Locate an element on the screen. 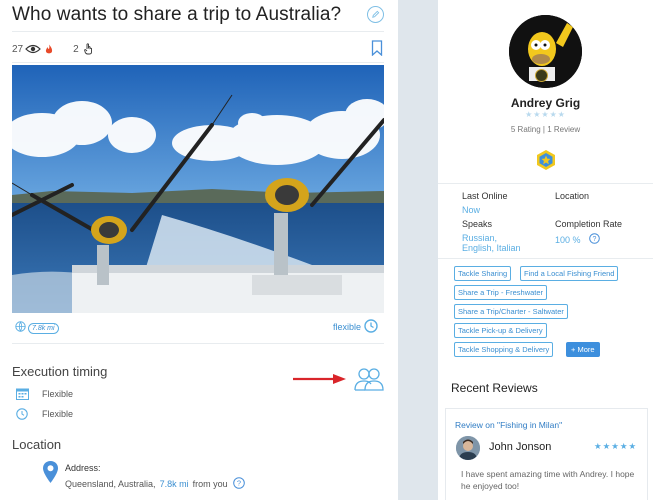  pencil-icon is located at coordinates (375, 15).